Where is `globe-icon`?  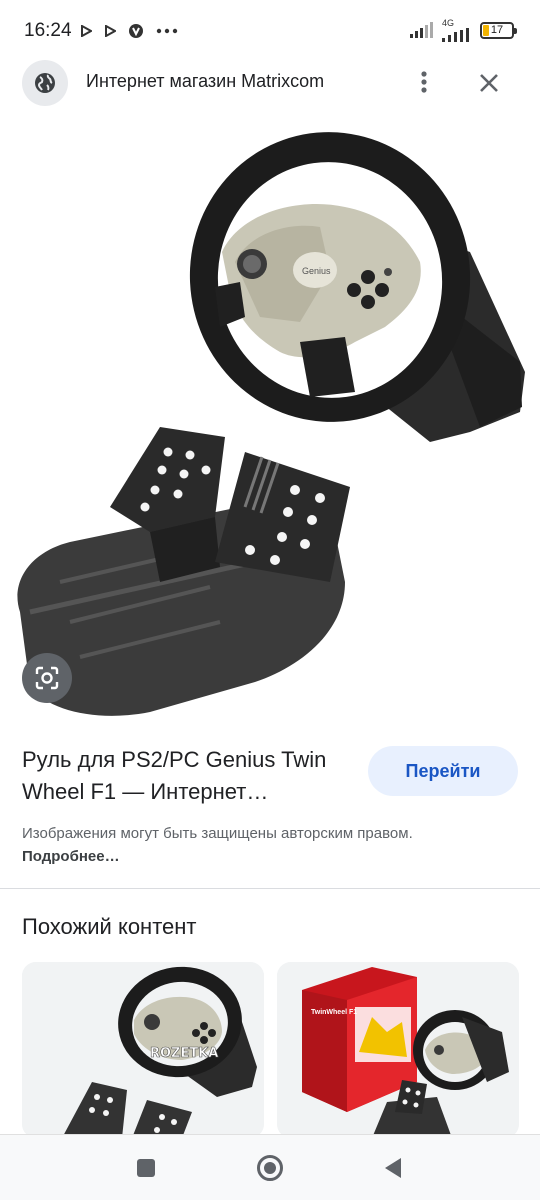 globe-icon is located at coordinates (45, 83).